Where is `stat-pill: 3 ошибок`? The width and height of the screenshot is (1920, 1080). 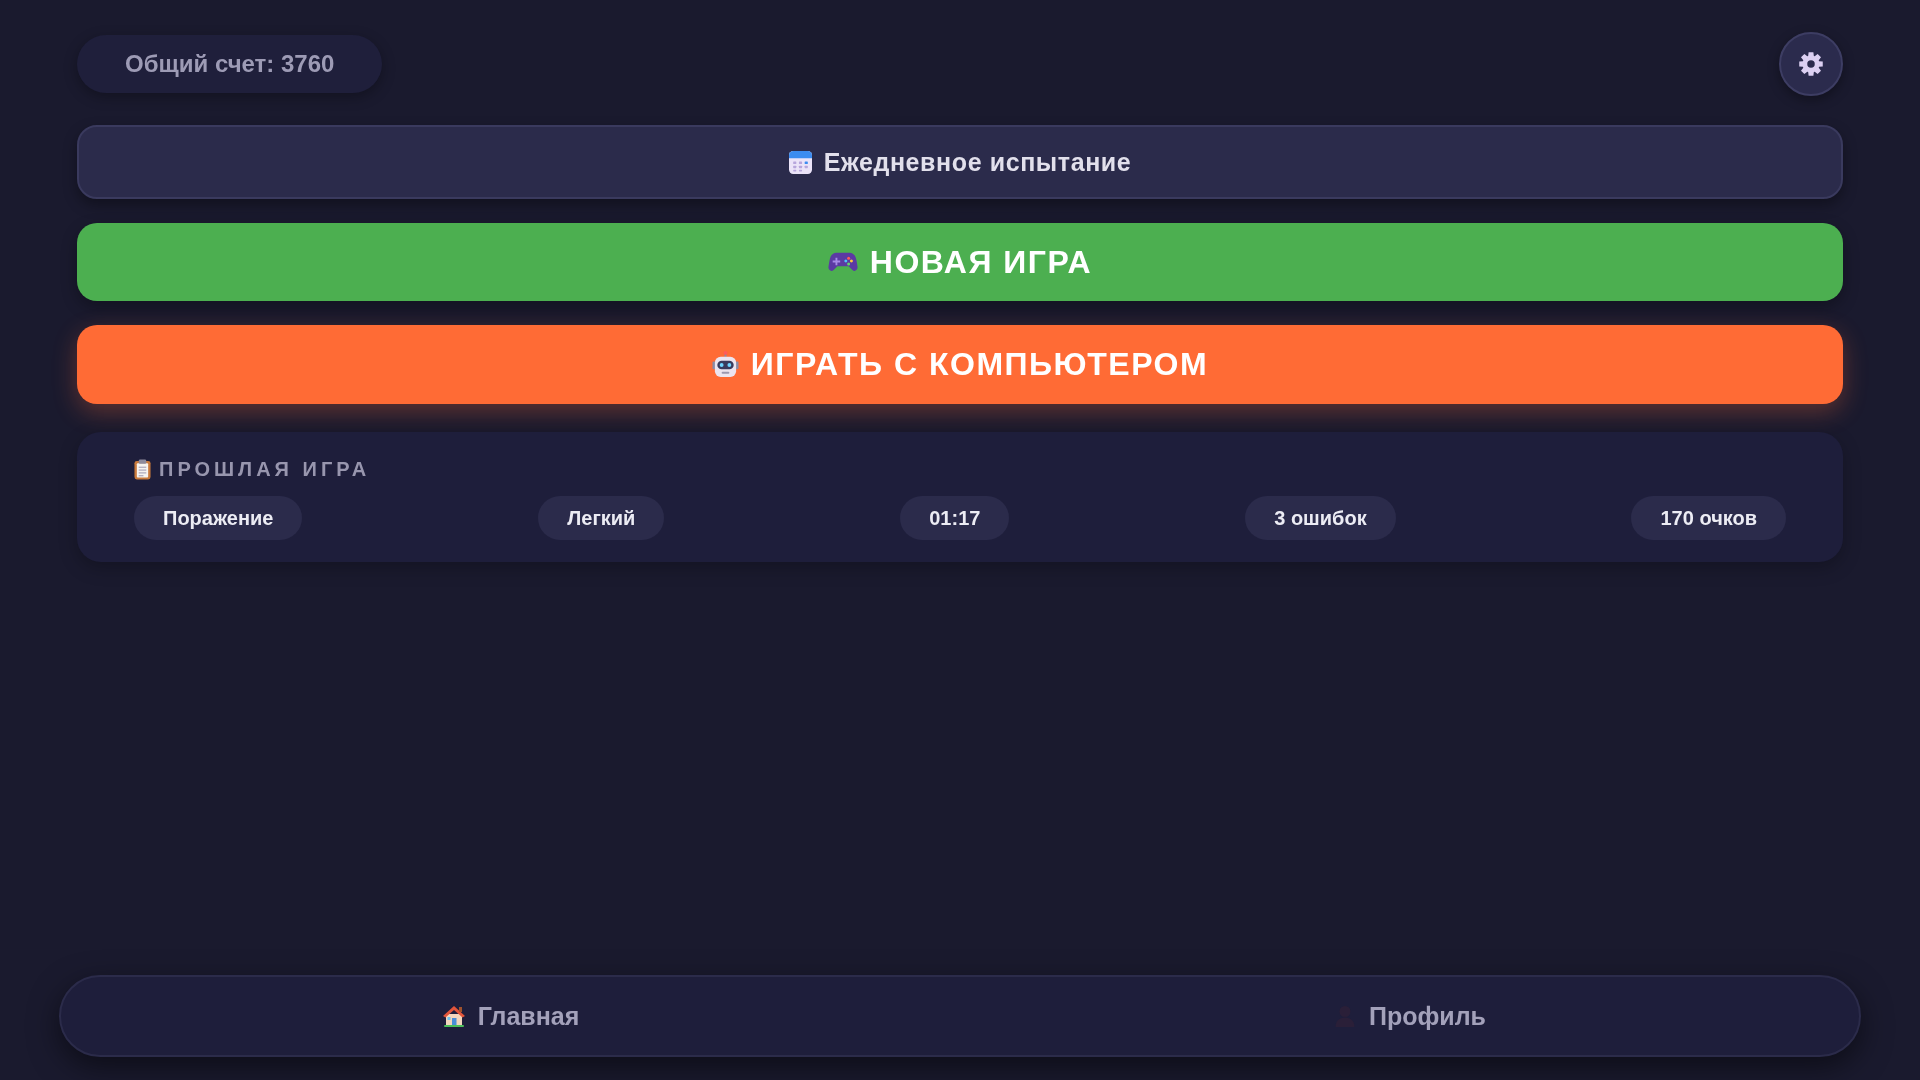 stat-pill: 3 ошибок is located at coordinates (1320, 518).